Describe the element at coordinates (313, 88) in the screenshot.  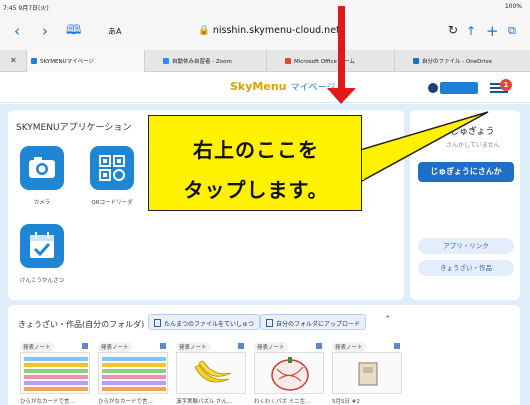
I see `mypage-title: マイページ` at that location.